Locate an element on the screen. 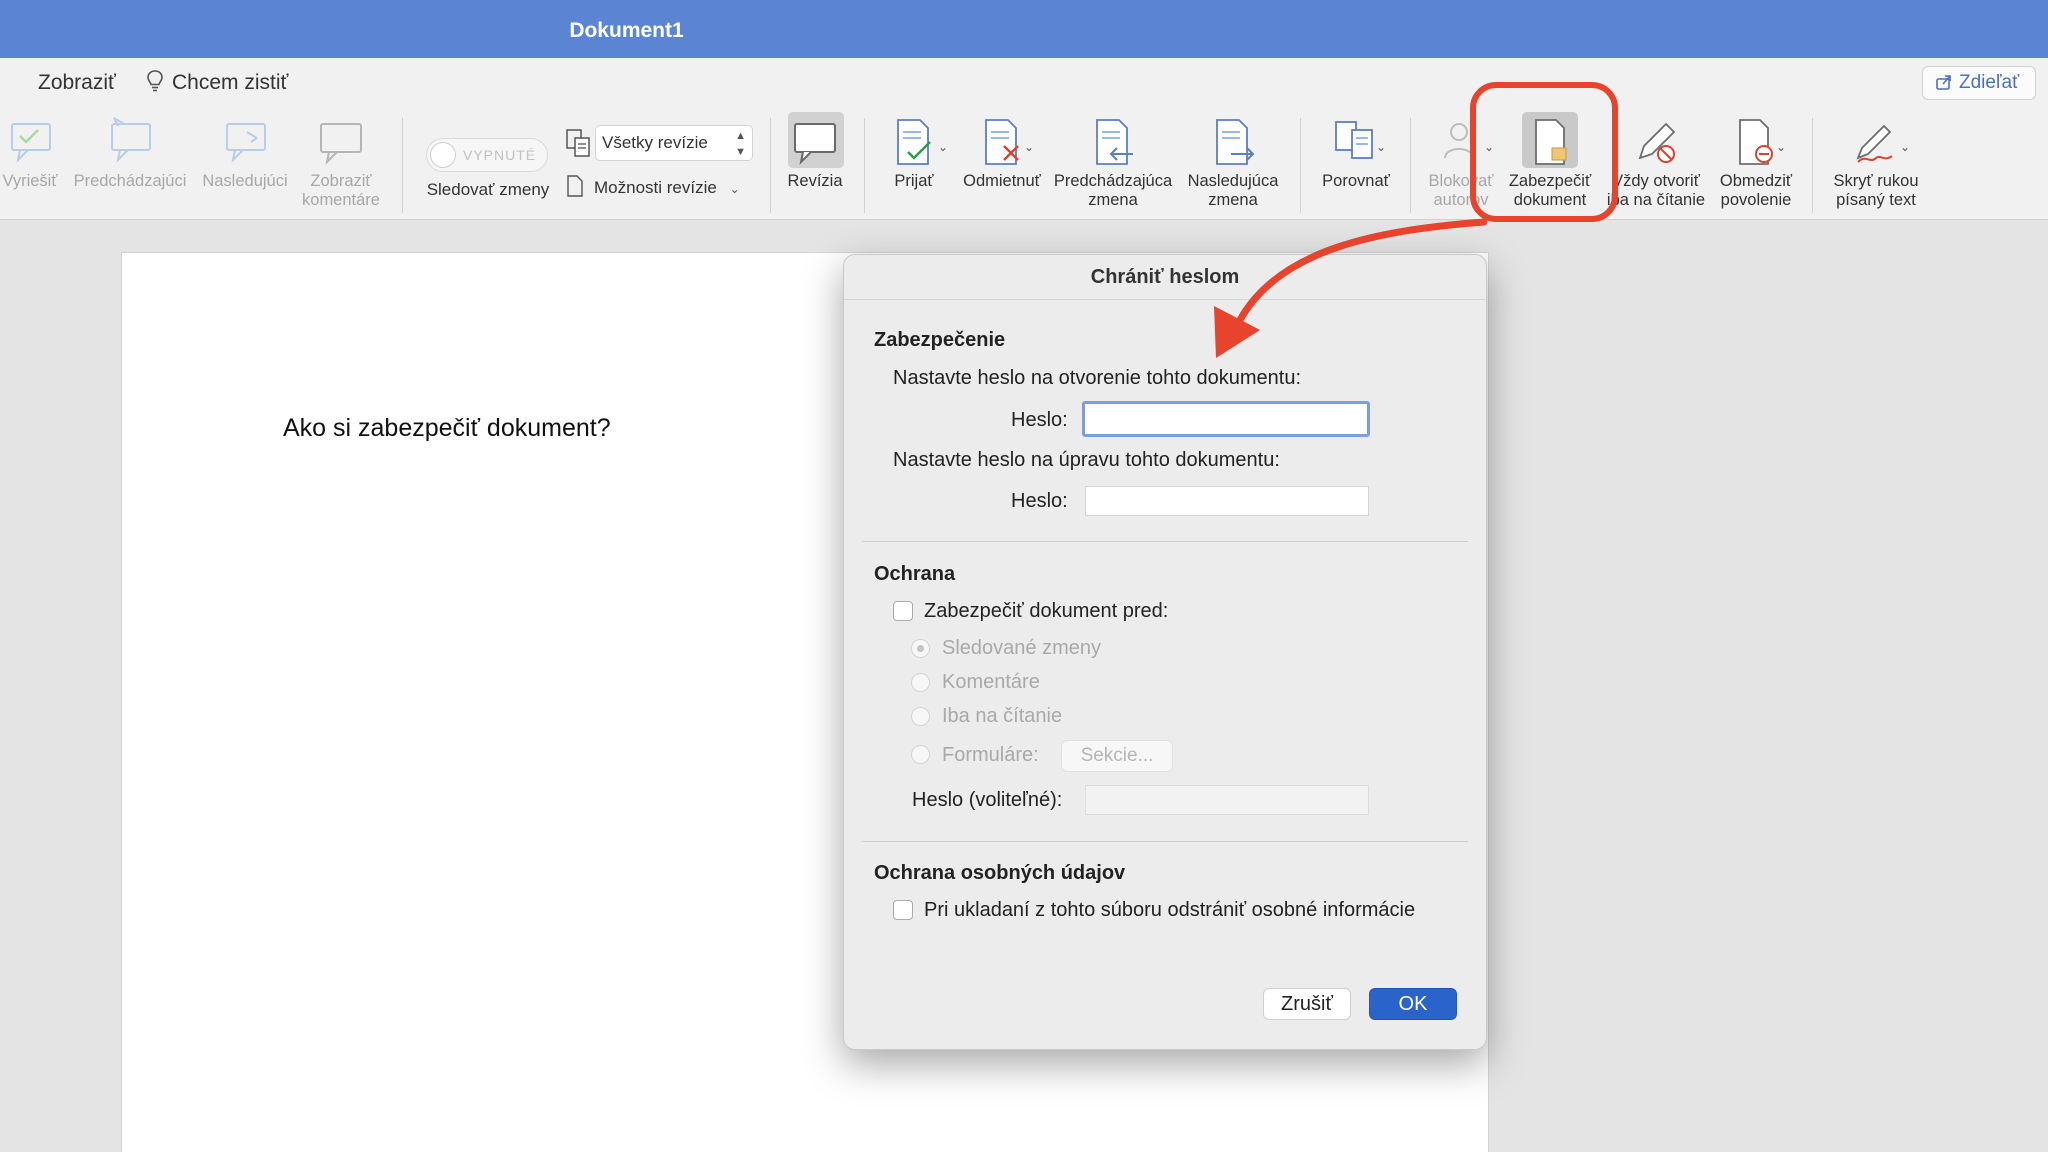  protect-document-checkbox is located at coordinates (903, 611).